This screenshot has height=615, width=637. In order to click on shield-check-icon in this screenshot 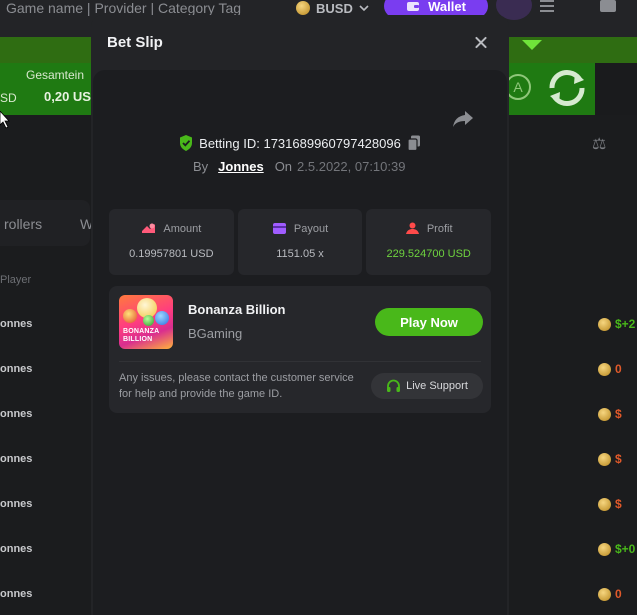, I will do `click(186, 143)`.